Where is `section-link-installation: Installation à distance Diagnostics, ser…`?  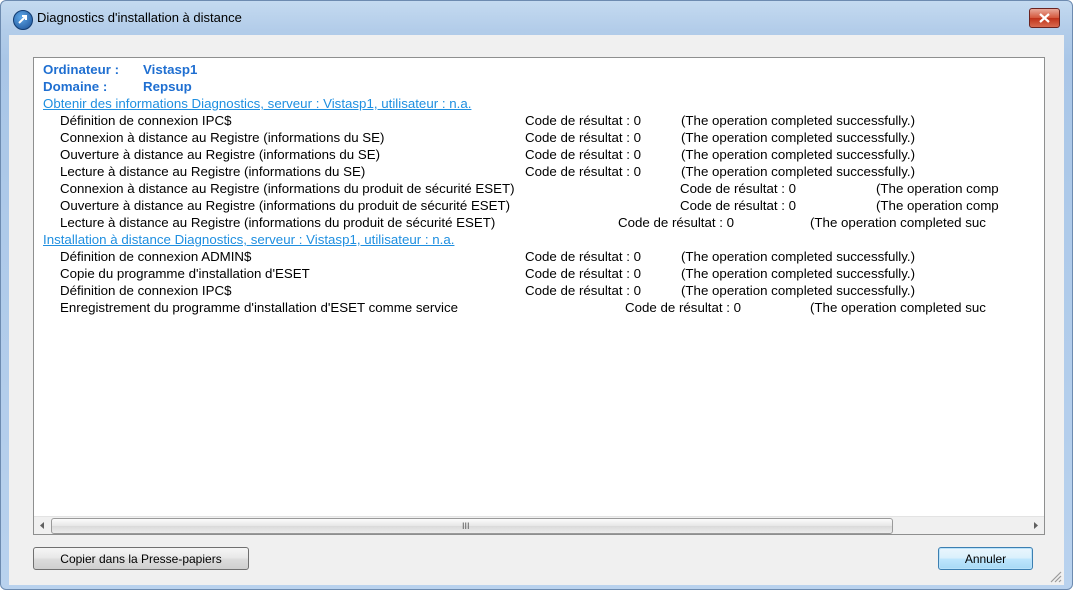
section-link-installation: Installation à distance Diagnostics, ser… is located at coordinates (248, 239).